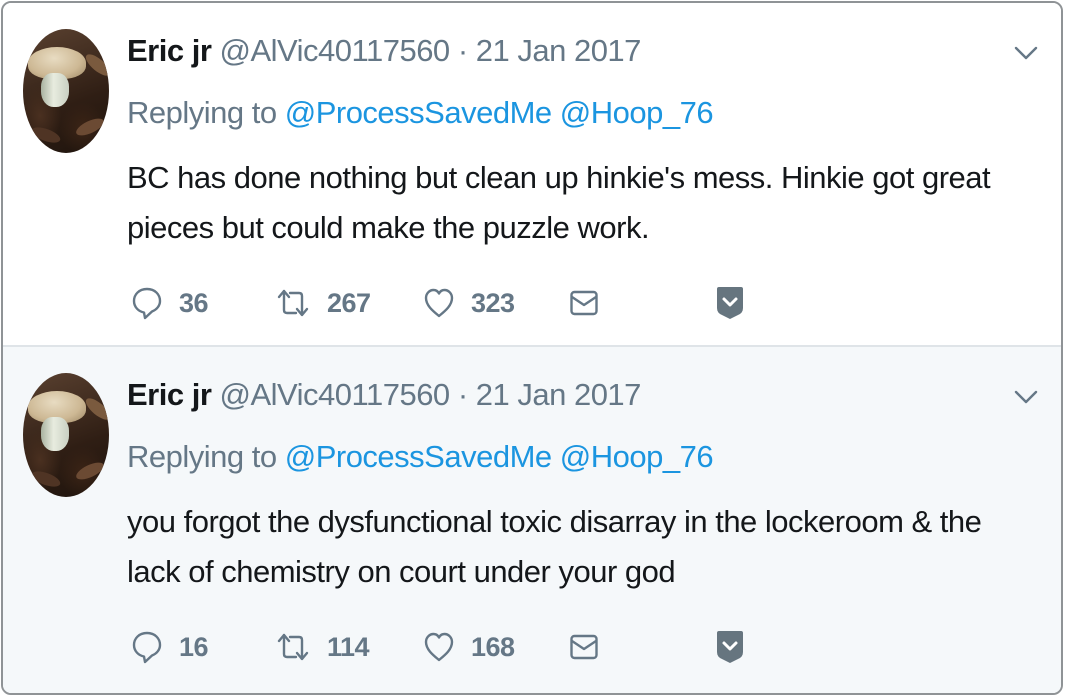 The height and width of the screenshot is (700, 1068). What do you see at coordinates (469, 303) in the screenshot?
I see `like-button: 323` at bounding box center [469, 303].